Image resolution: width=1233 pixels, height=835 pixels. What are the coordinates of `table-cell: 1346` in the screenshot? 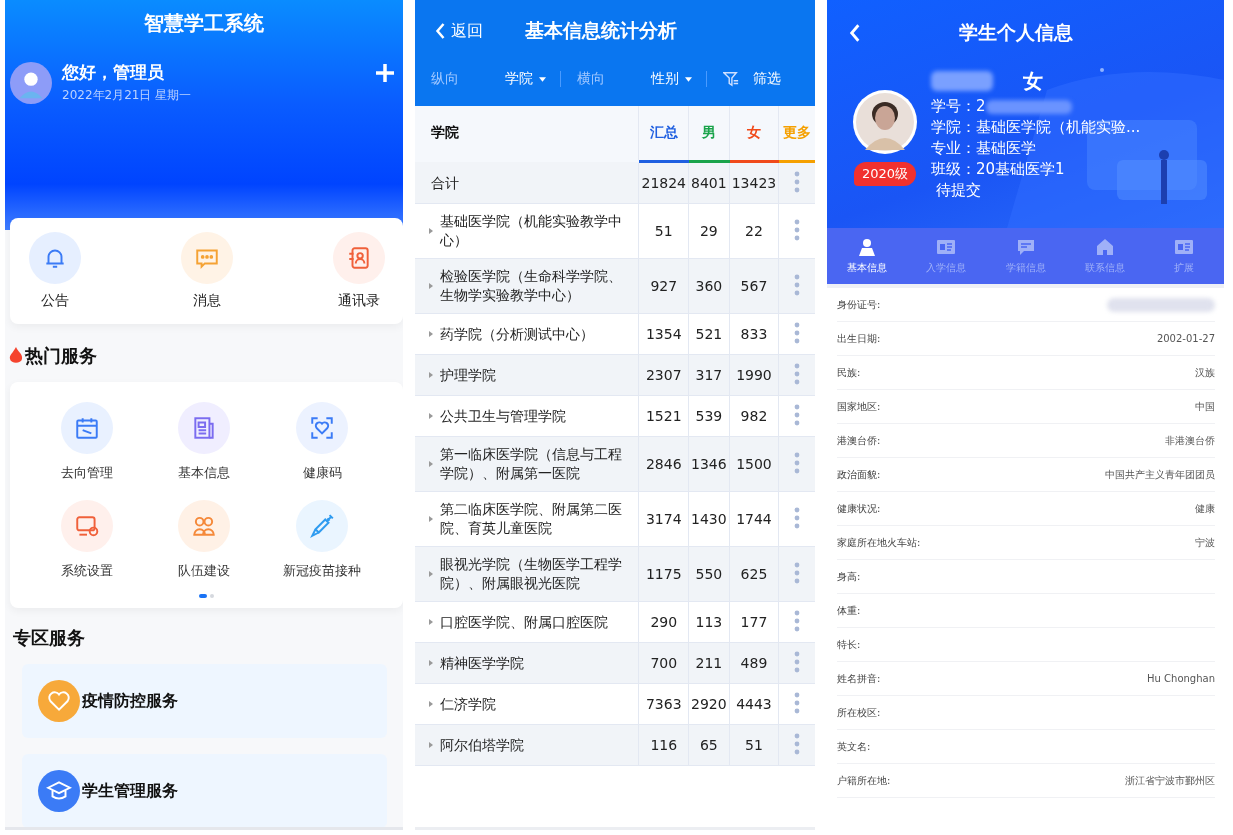 It's located at (709, 464).